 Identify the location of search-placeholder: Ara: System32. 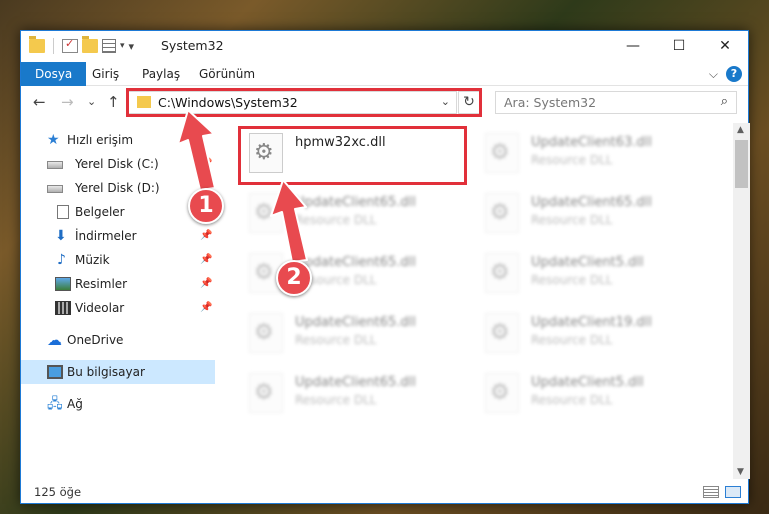
(550, 102).